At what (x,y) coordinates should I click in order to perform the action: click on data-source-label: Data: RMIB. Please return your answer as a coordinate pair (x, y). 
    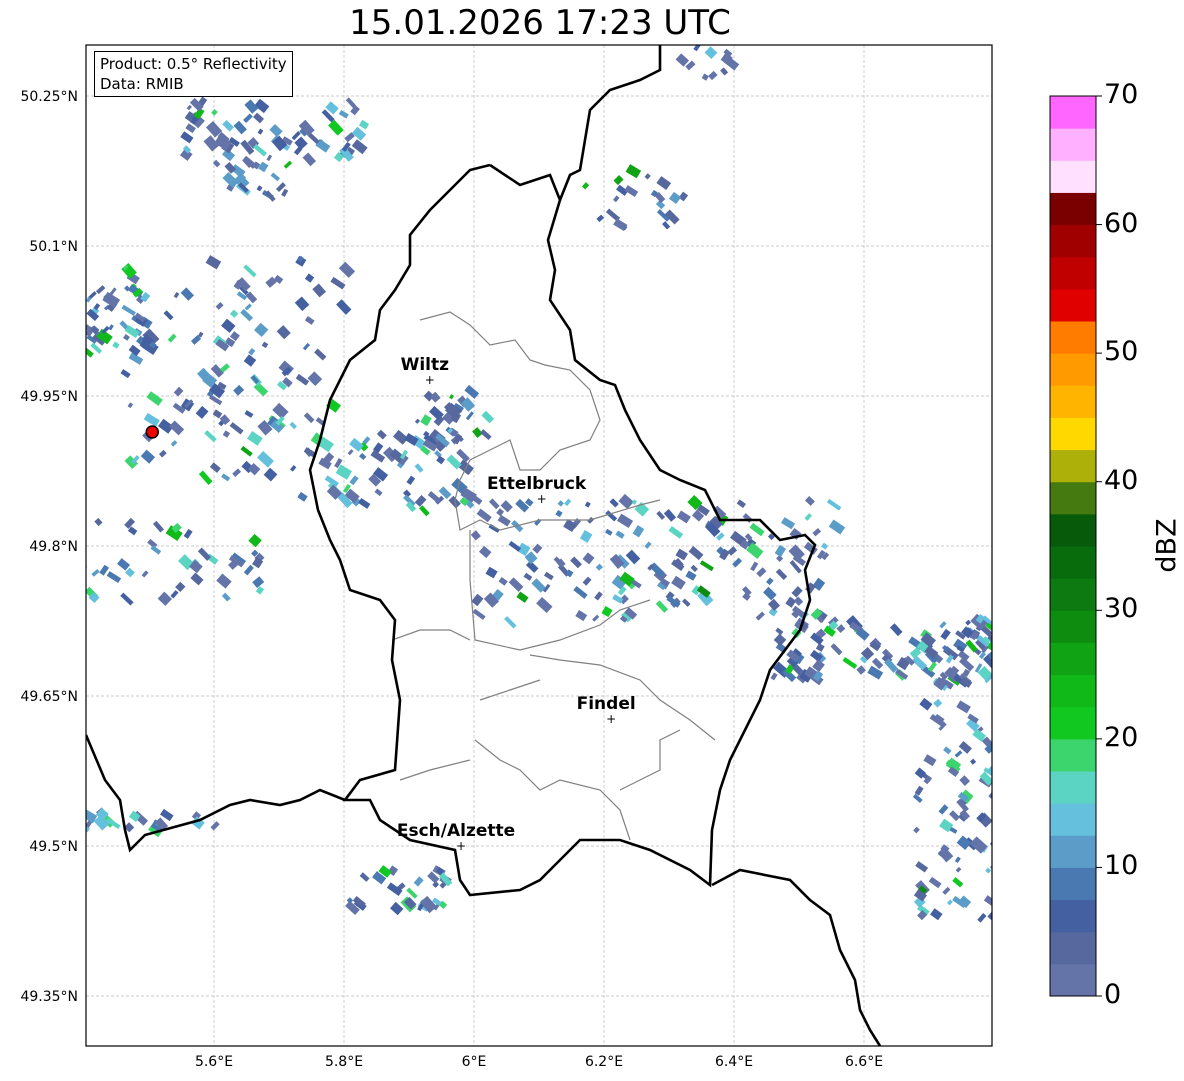
    Looking at the image, I should click on (142, 84).